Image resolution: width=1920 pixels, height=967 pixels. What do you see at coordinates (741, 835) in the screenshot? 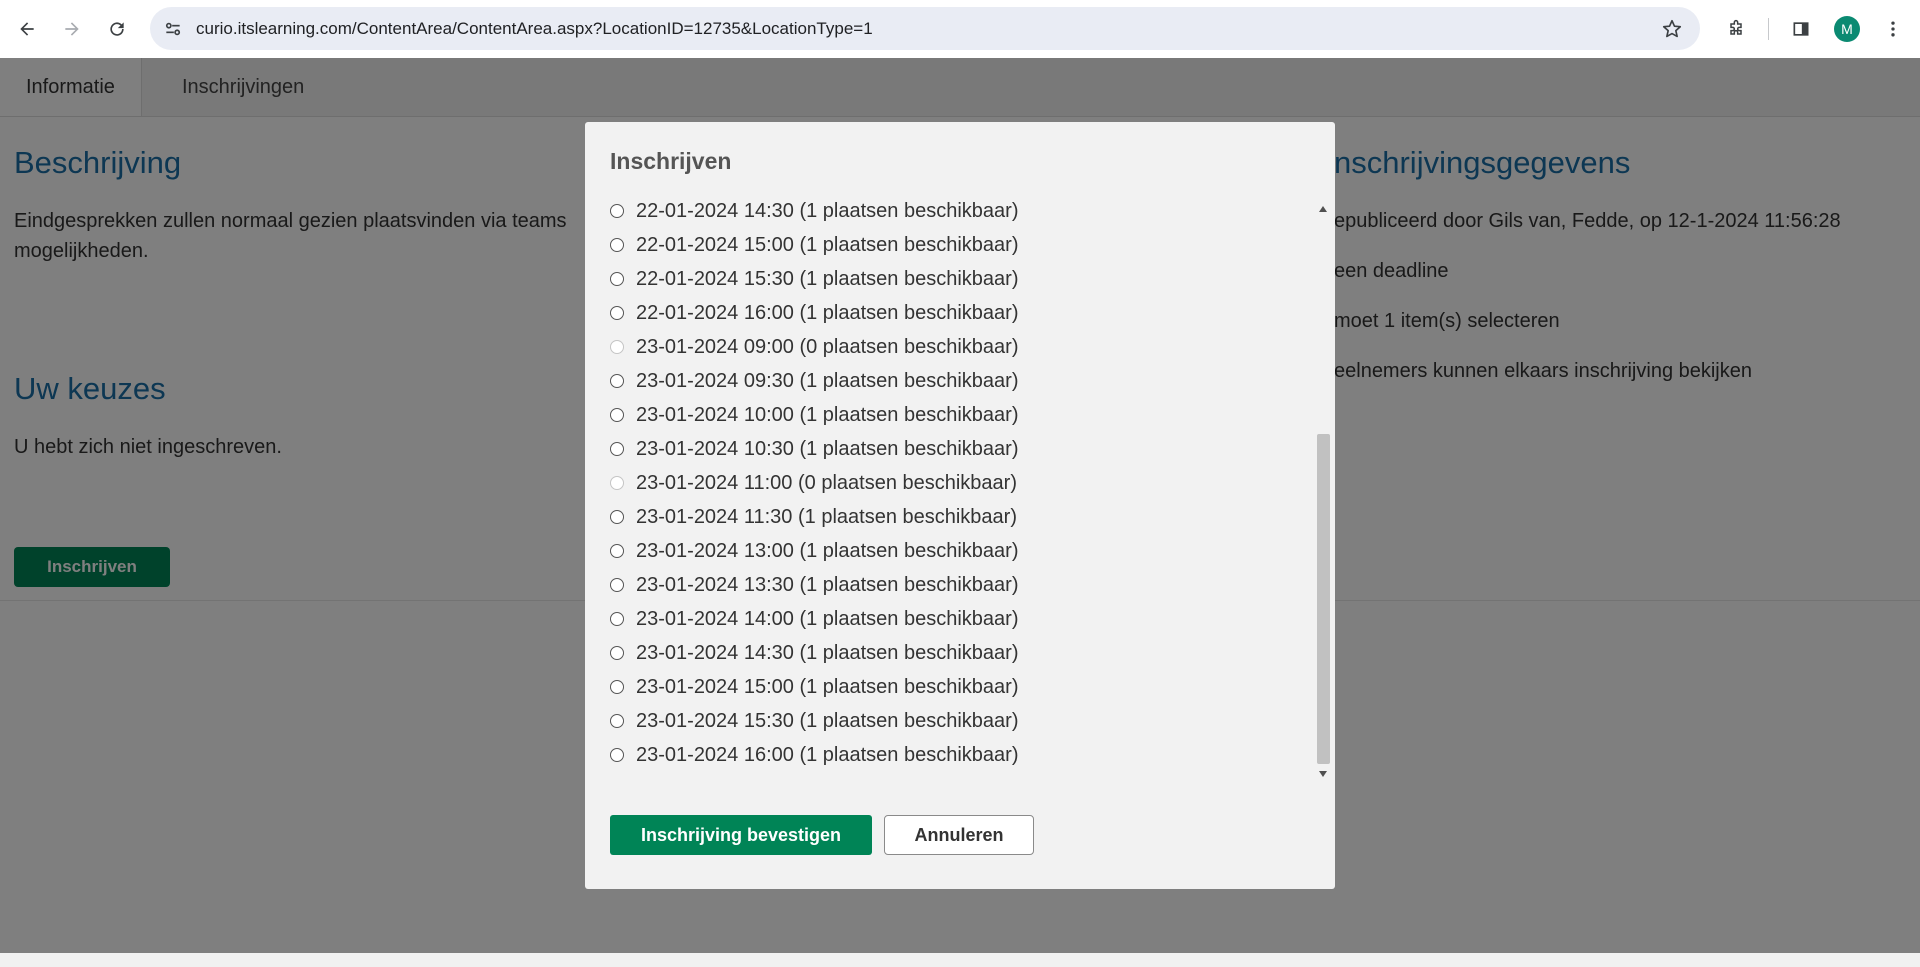
I see `confirm-enrollment-button: Inschrijving bevestigen` at bounding box center [741, 835].